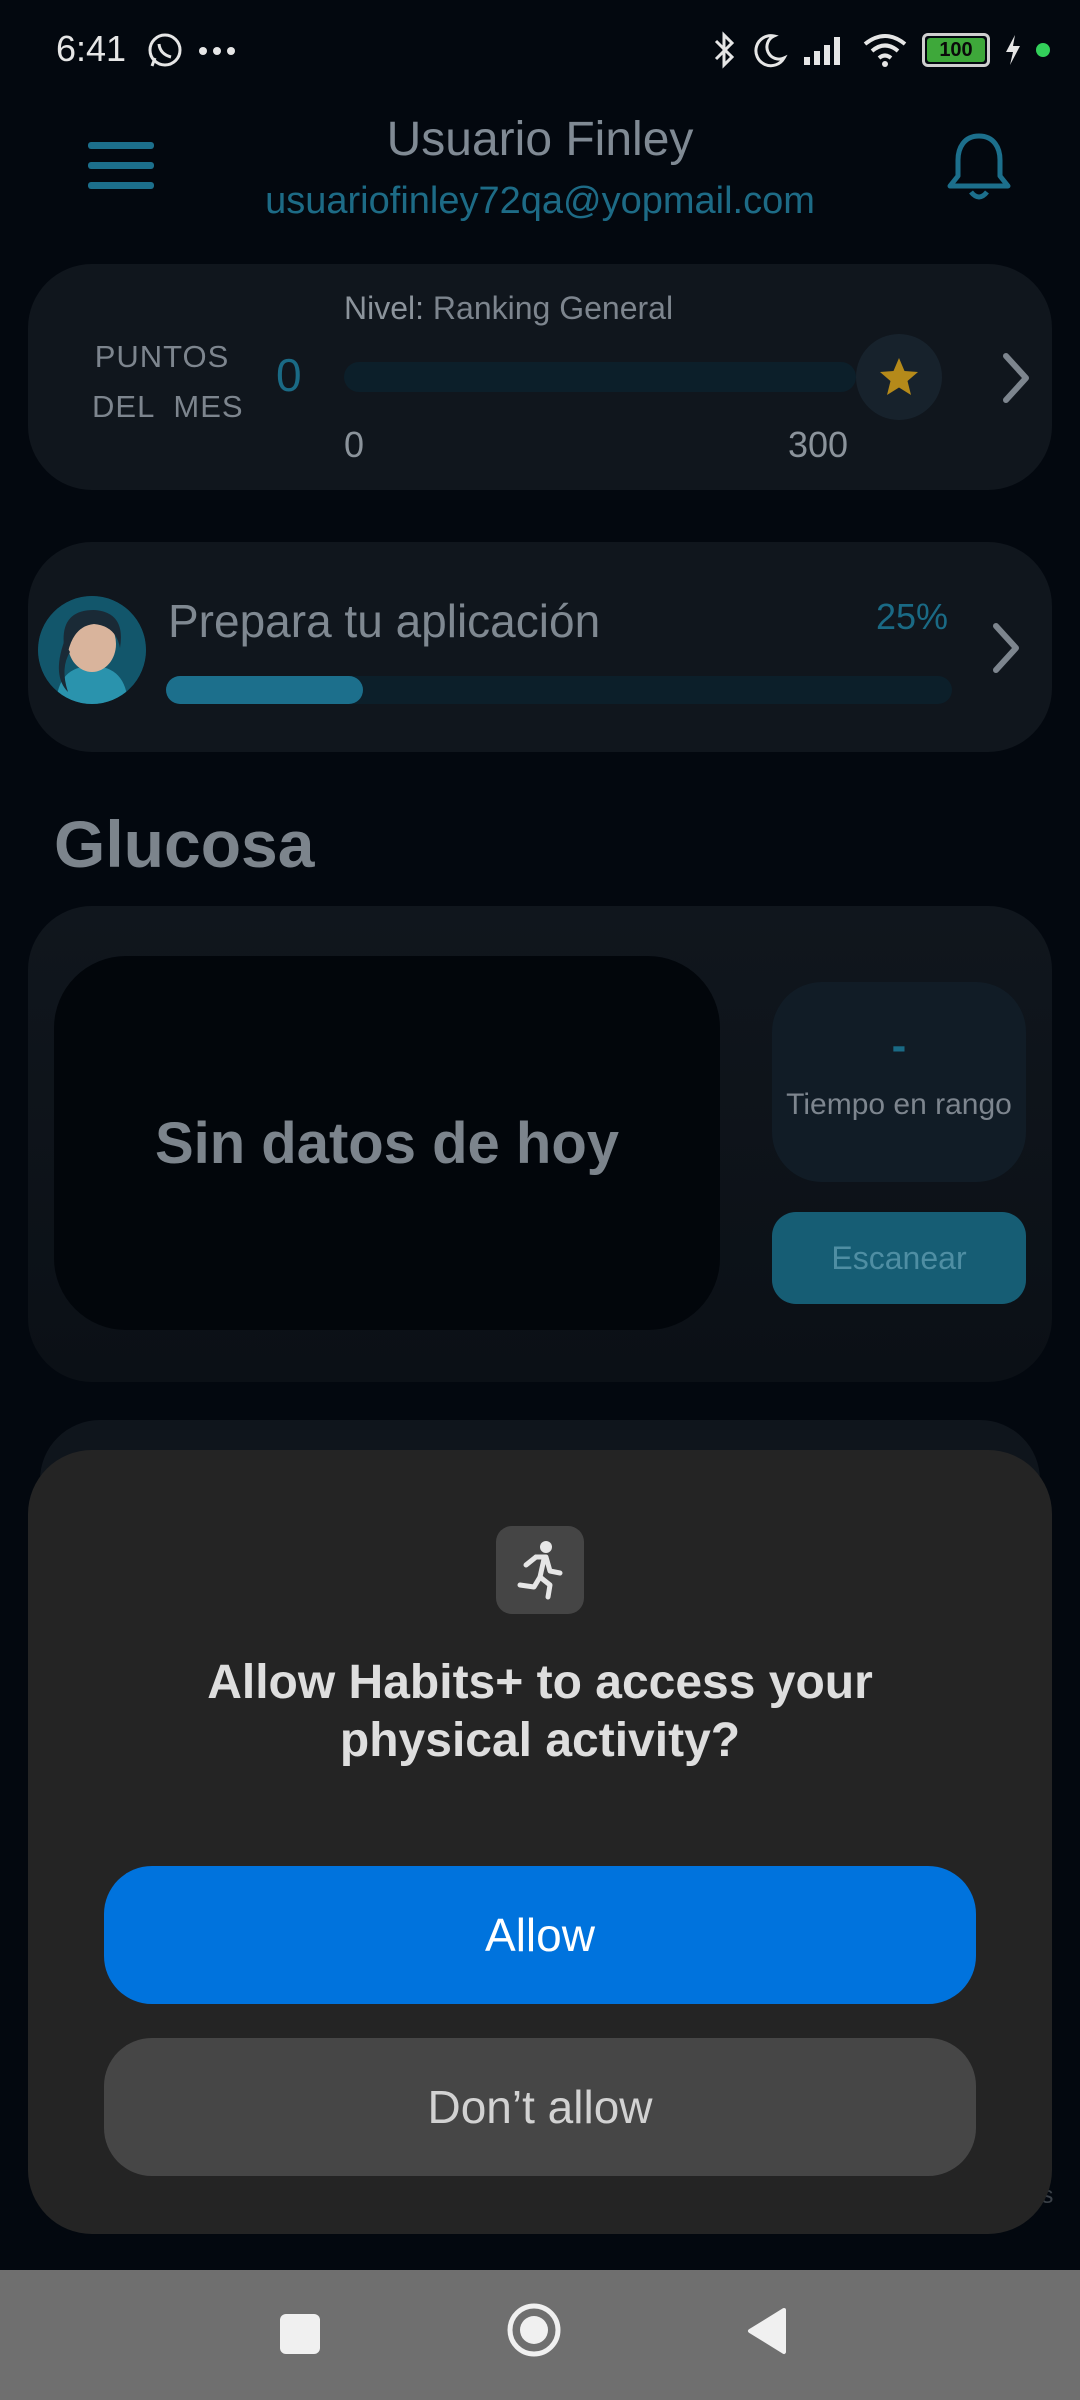  I want to click on points-label-line1: PUNTOS, so click(162, 356).